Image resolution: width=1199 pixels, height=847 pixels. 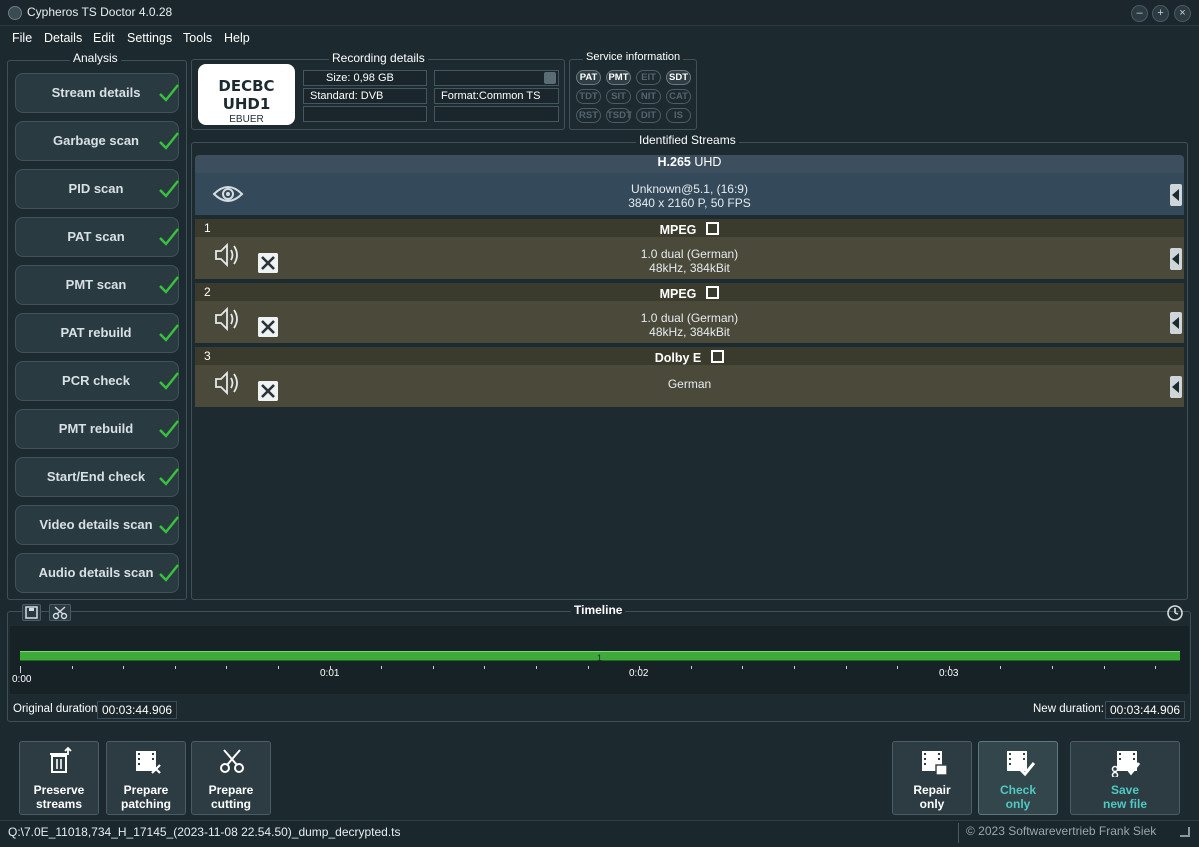 I want to click on service-tag-nit: NIT, so click(x=648, y=96).